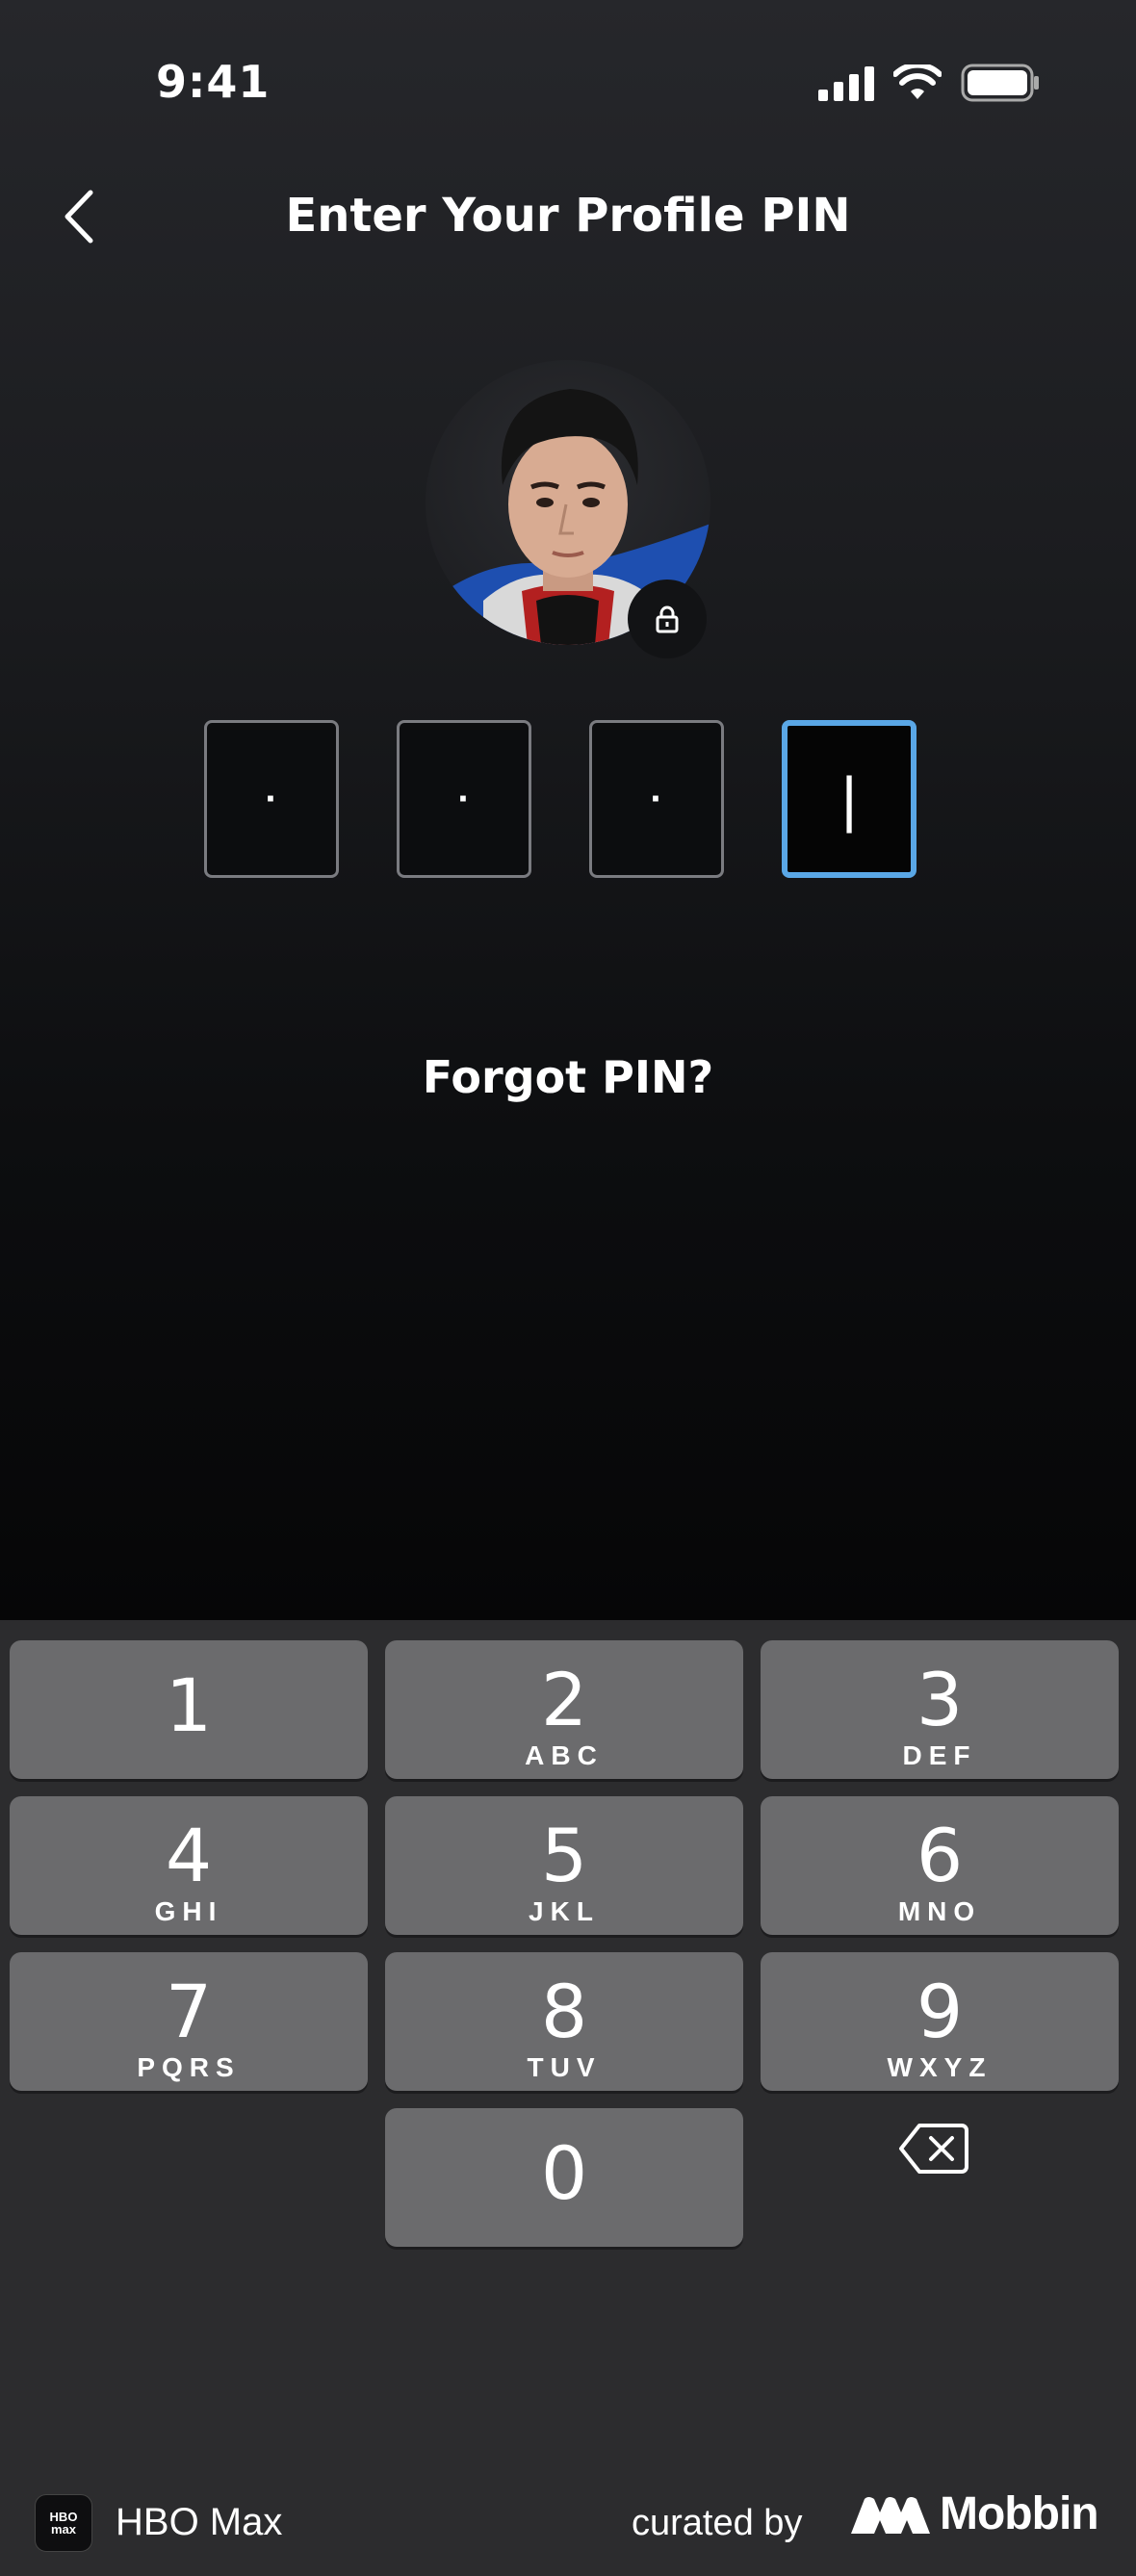  I want to click on key-letters: JKL, so click(565, 1911).